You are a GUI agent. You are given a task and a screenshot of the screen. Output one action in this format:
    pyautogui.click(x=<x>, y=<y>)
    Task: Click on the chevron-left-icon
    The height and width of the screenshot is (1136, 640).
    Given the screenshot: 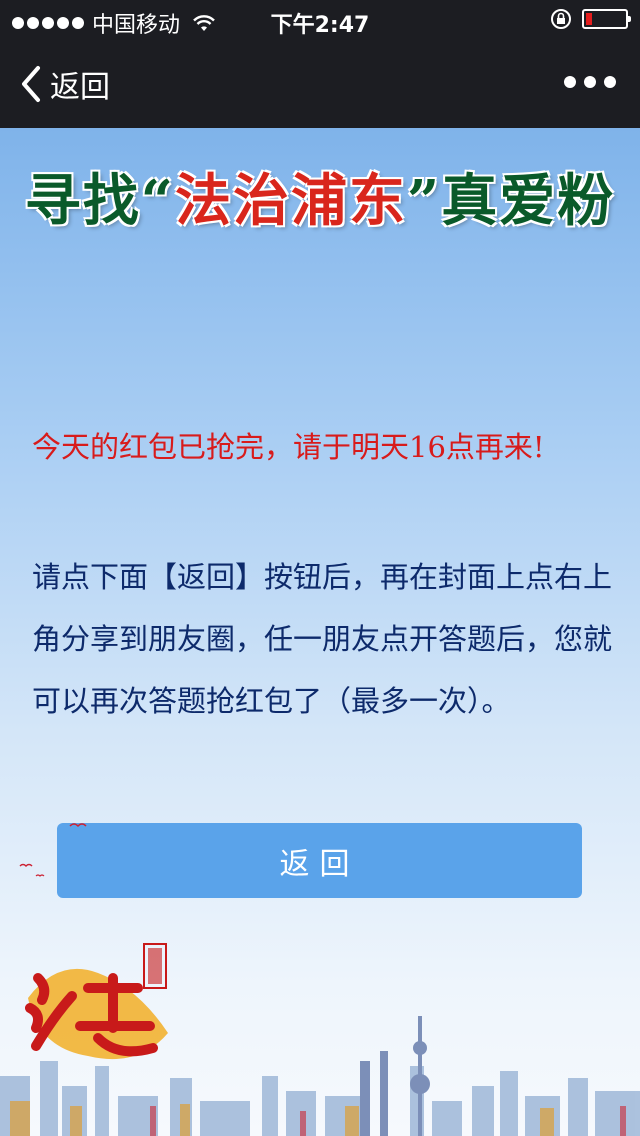 What is the action you would take?
    pyautogui.click(x=31, y=84)
    